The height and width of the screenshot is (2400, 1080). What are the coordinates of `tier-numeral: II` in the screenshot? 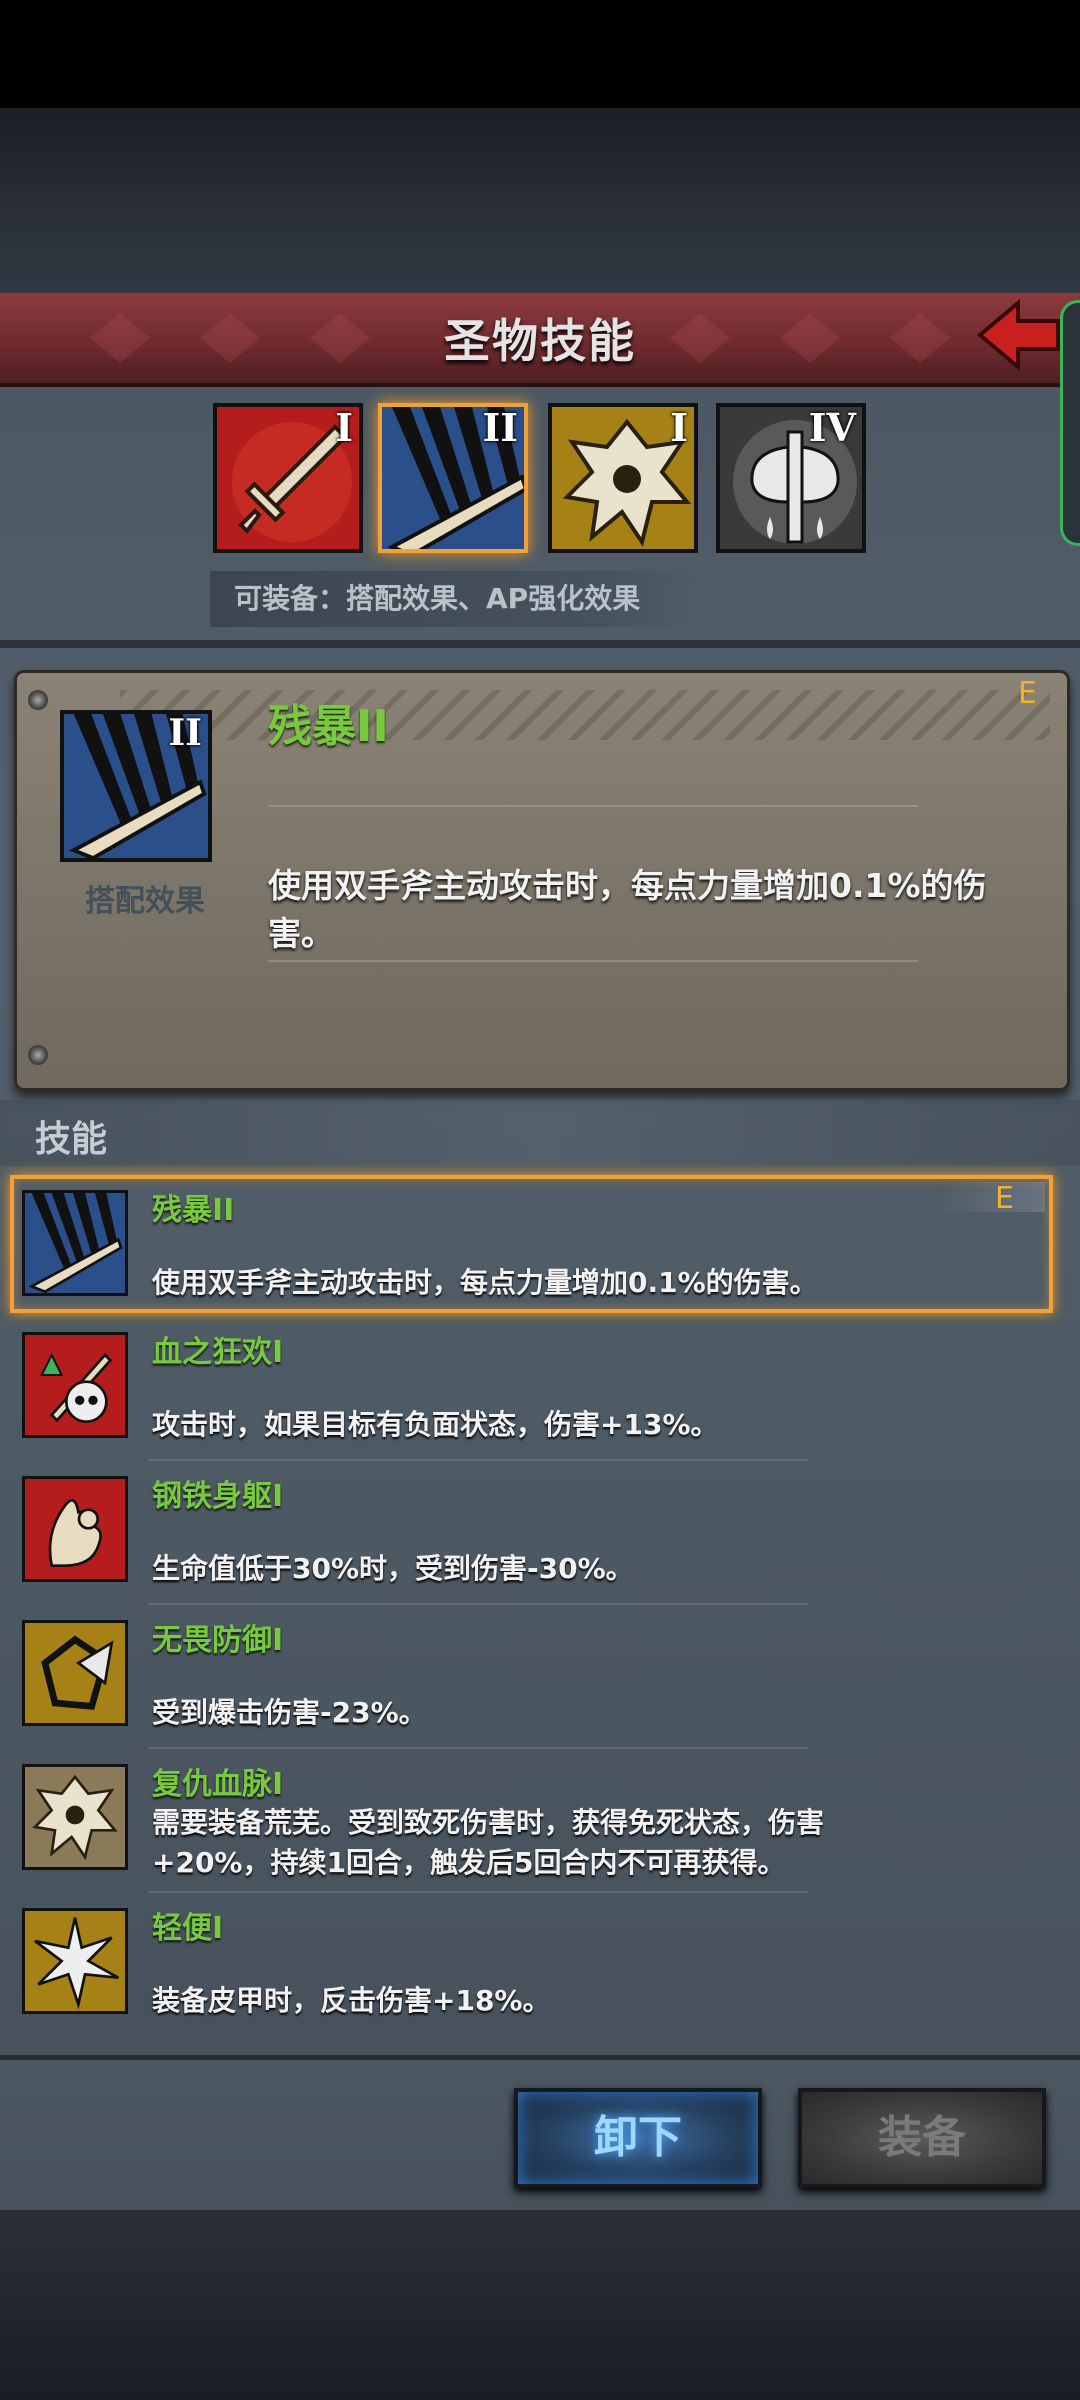 It's located at (500, 427).